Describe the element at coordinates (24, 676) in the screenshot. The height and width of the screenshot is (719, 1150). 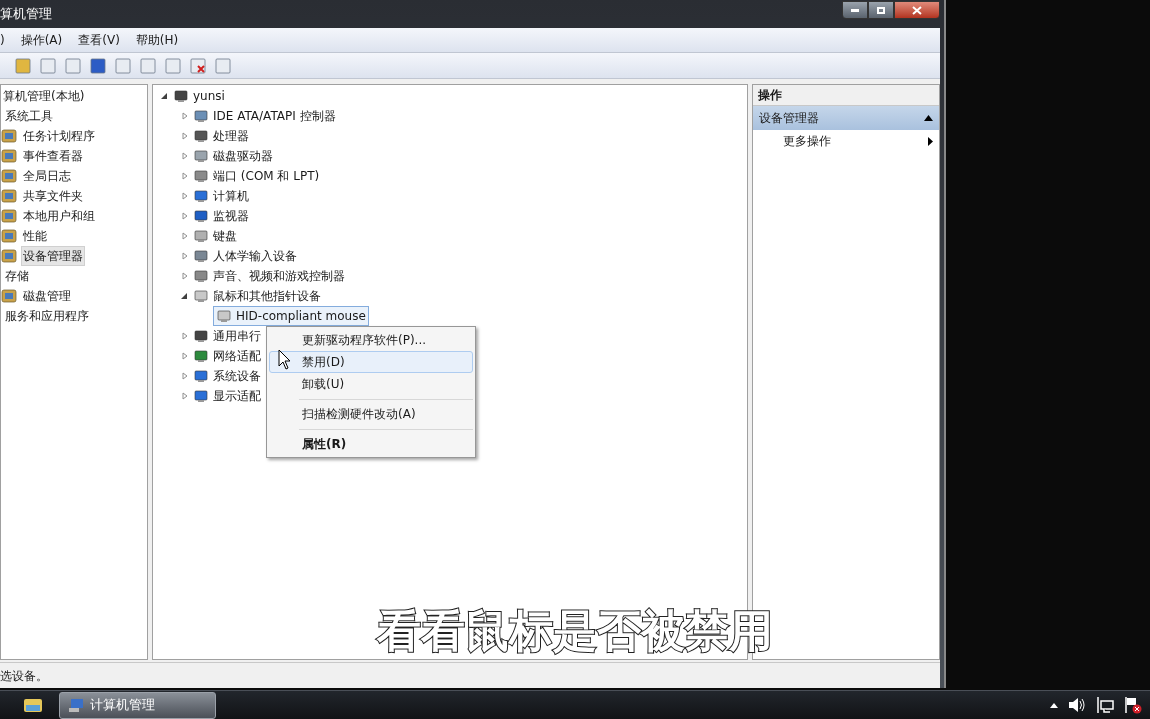
I see `status-text: 选设备。` at that location.